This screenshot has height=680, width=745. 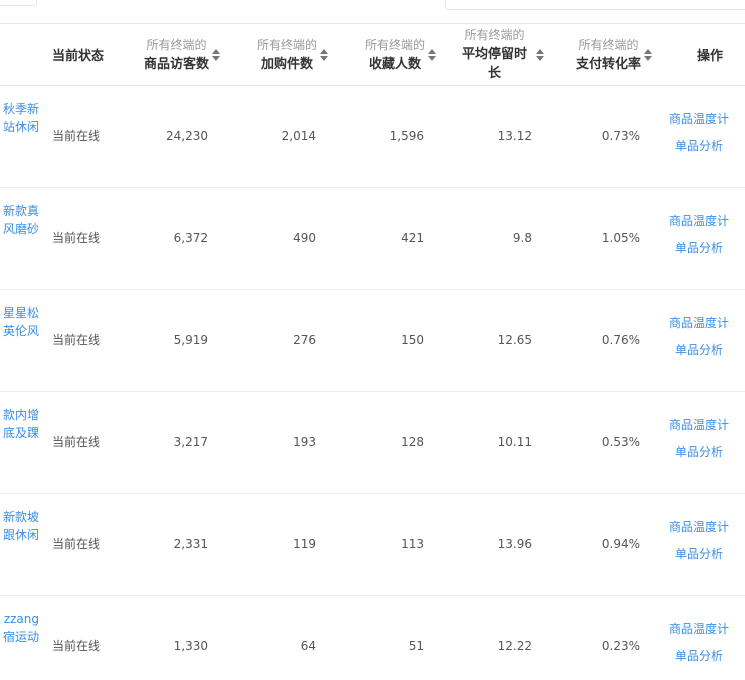 I want to click on stay-cell: 13.12, so click(x=514, y=136).